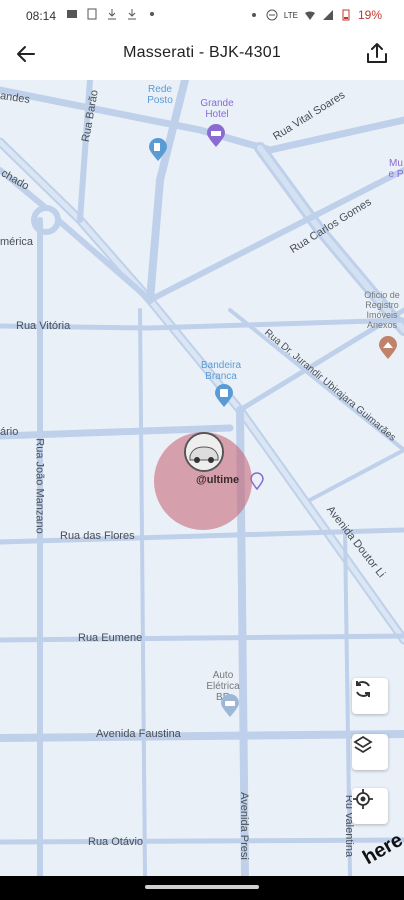  What do you see at coordinates (116, 842) in the screenshot?
I see `street-label: Rua Otávio` at bounding box center [116, 842].